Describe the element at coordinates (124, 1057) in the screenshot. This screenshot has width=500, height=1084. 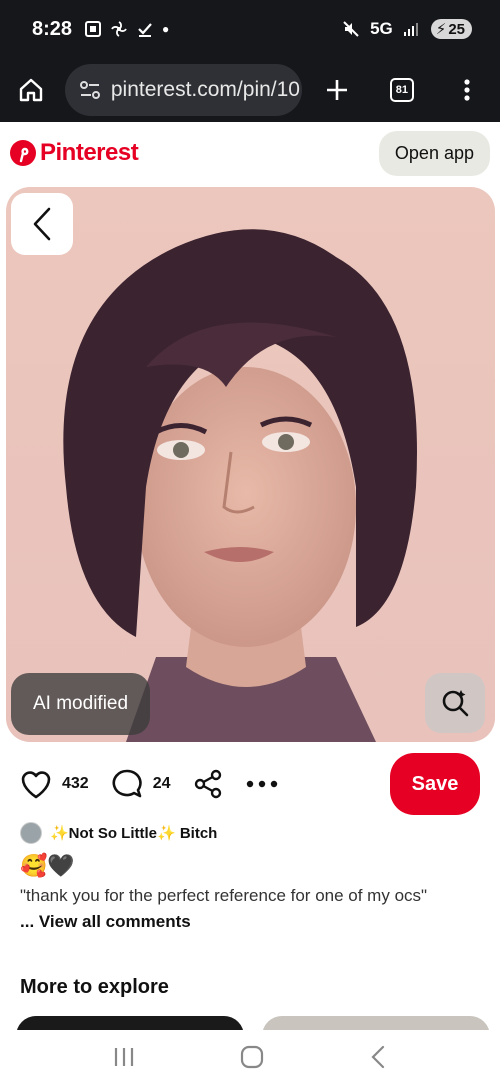
I see `recent-apps-icon` at that location.